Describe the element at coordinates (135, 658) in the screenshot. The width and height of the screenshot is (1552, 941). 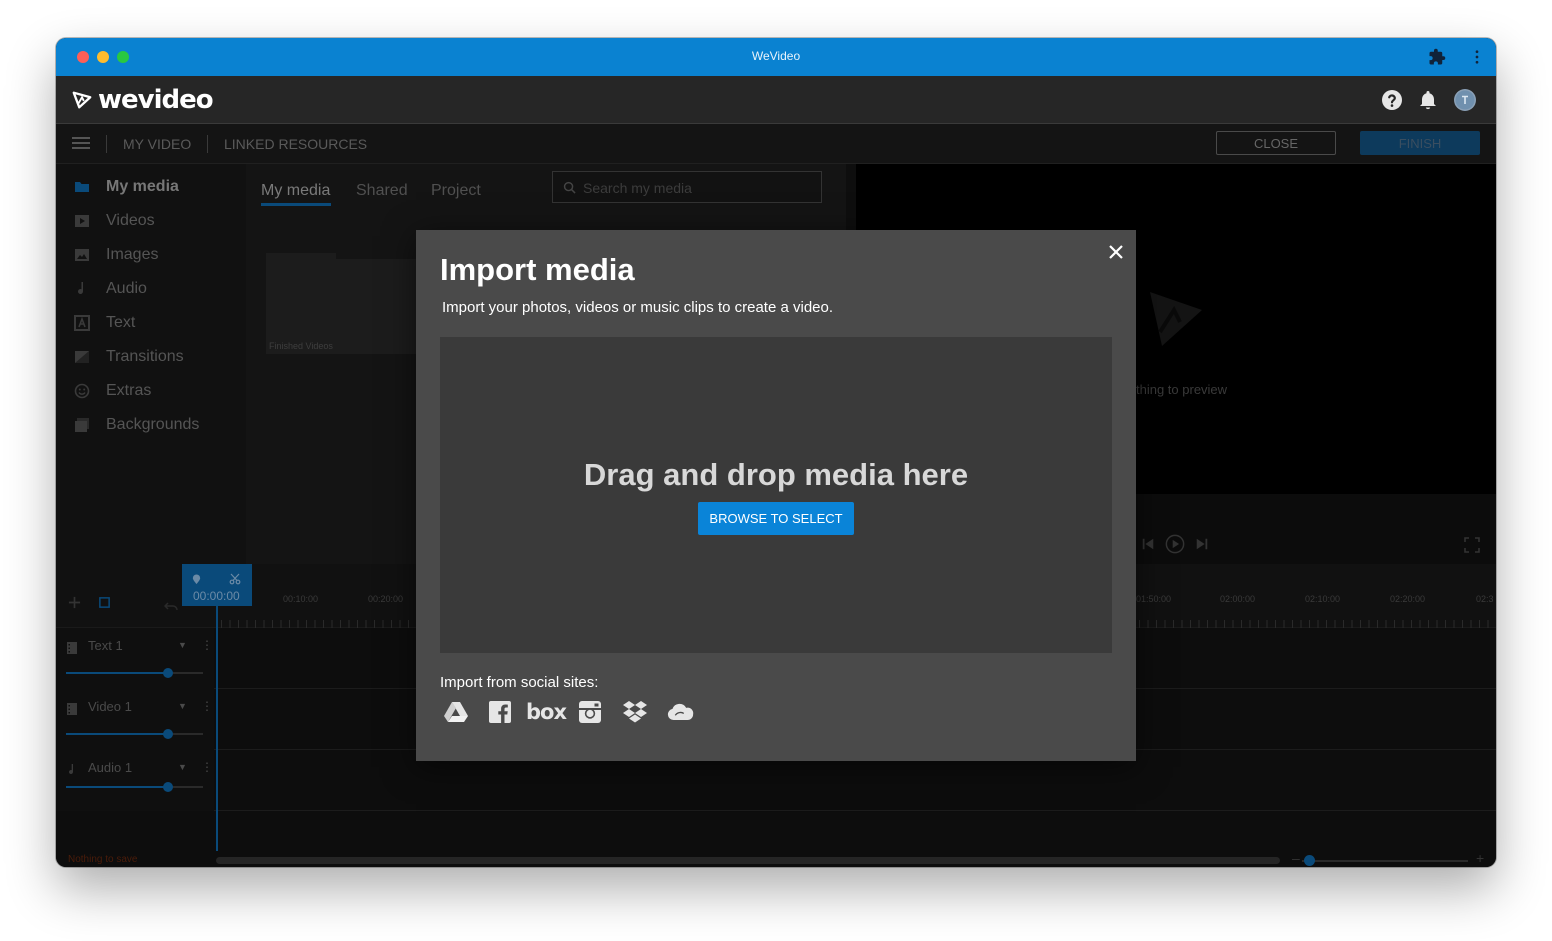
I see `track-header: Text 1 ▼ ⋮` at that location.